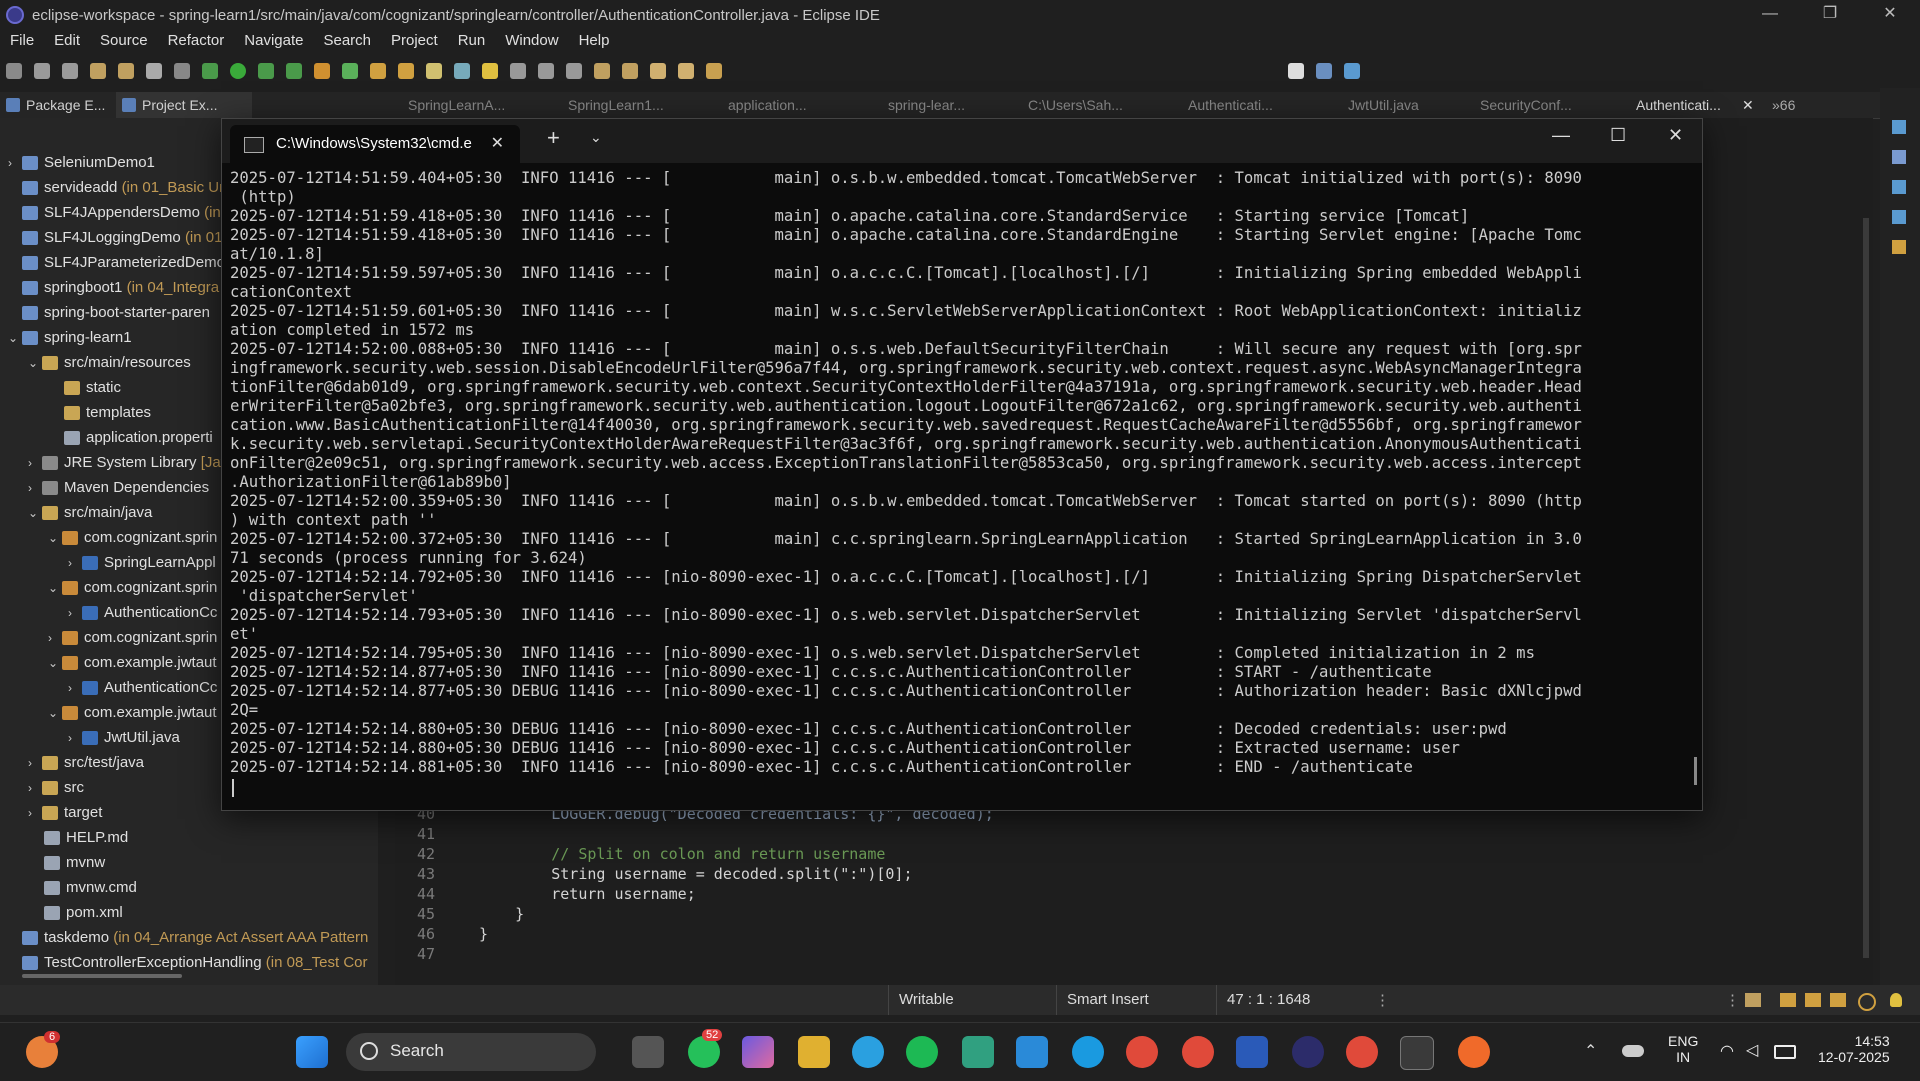  I want to click on more-icon: ⋮, so click(1382, 1000).